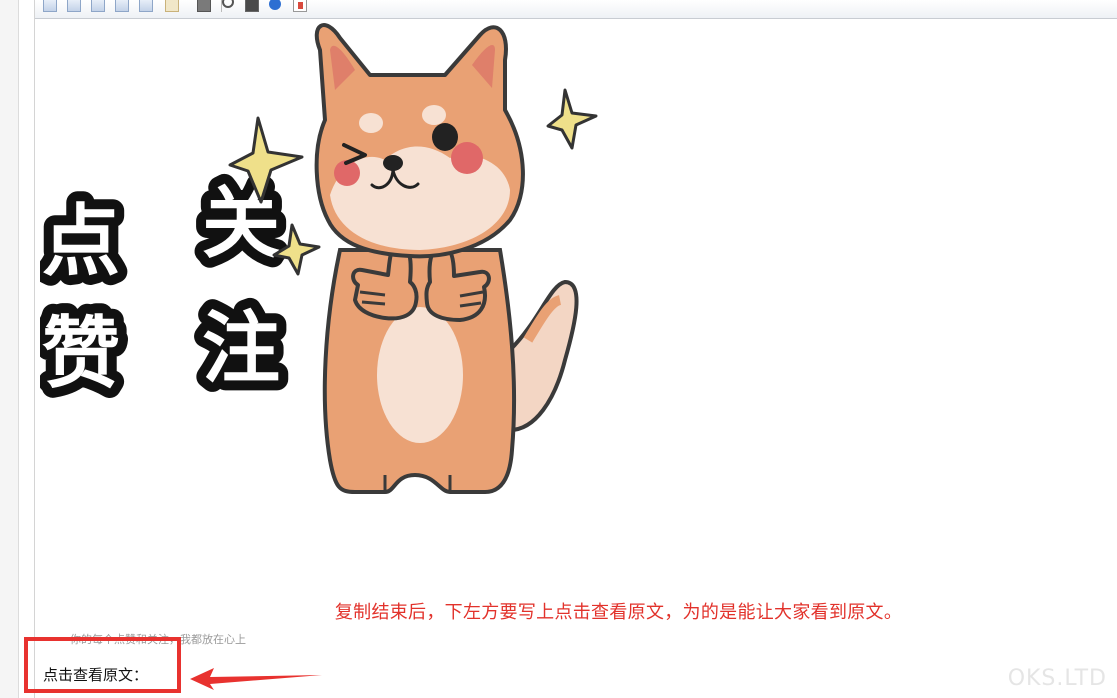 The height and width of the screenshot is (698, 1117). I want to click on table-col-icon, so click(98, 6).